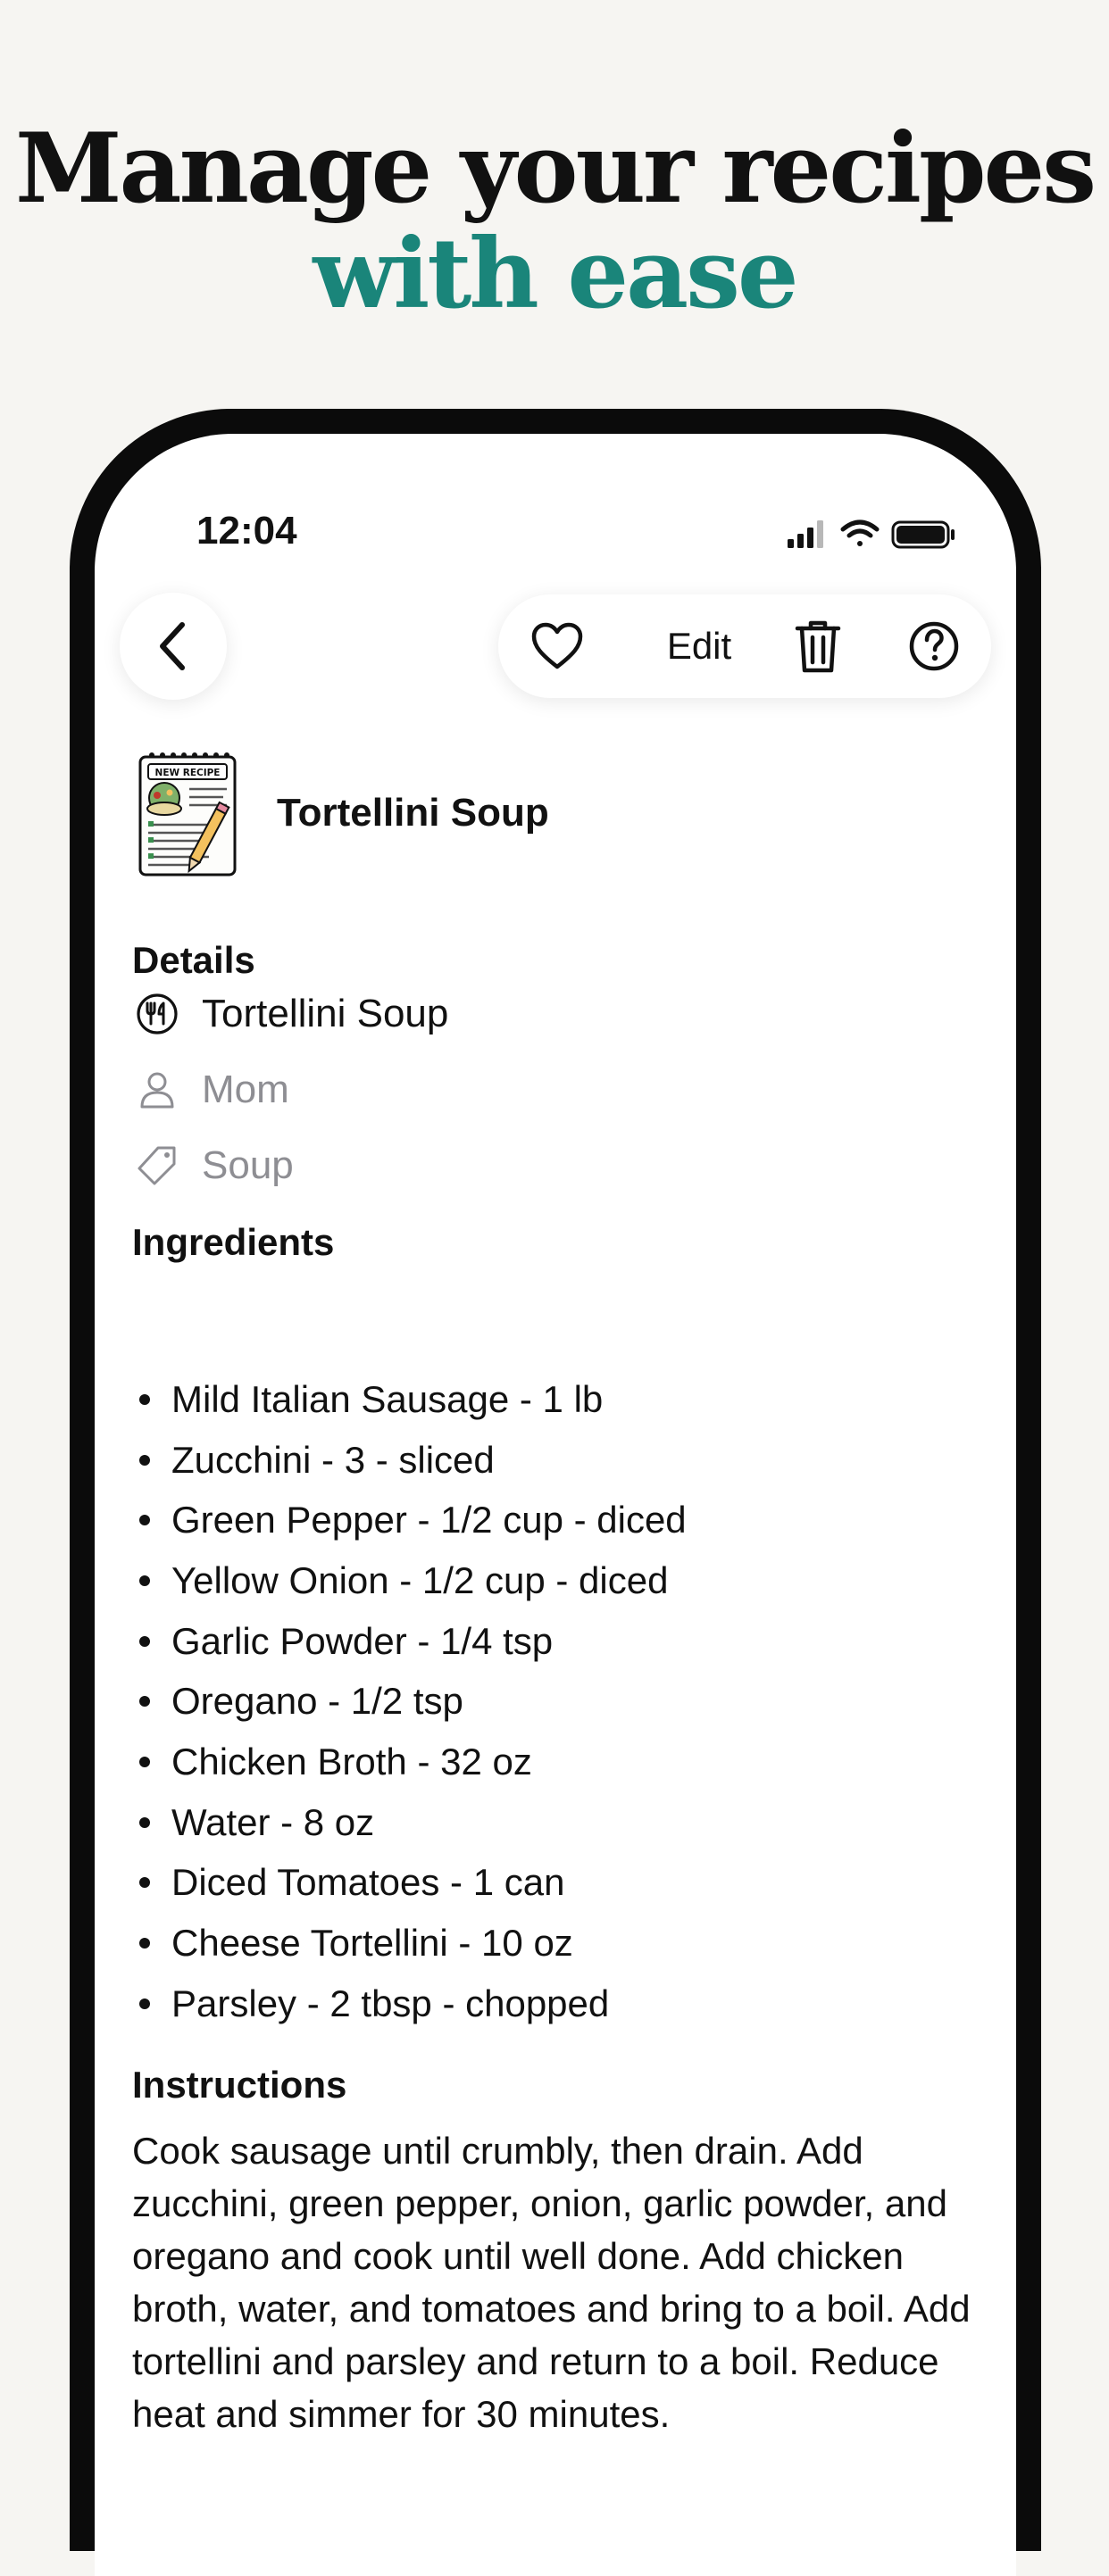 The image size is (1109, 2576). I want to click on ingredient-item: Mild Italian Sausage - 1 lb, so click(560, 1400).